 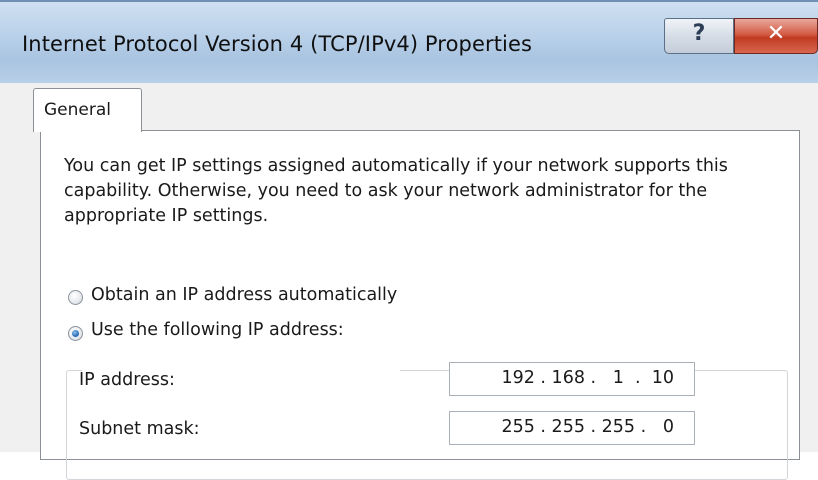 I want to click on radio-obtain-automatically, so click(x=75, y=297).